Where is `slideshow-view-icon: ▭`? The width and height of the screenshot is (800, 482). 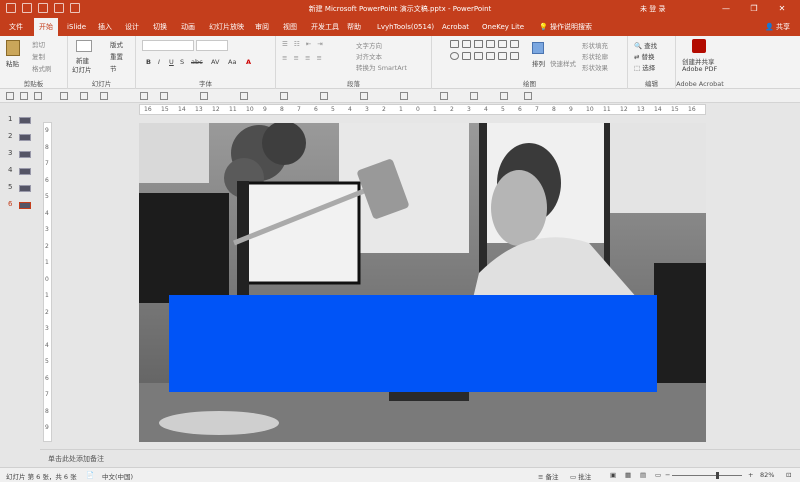
slideshow-view-icon: ▭ is located at coordinates (658, 475).